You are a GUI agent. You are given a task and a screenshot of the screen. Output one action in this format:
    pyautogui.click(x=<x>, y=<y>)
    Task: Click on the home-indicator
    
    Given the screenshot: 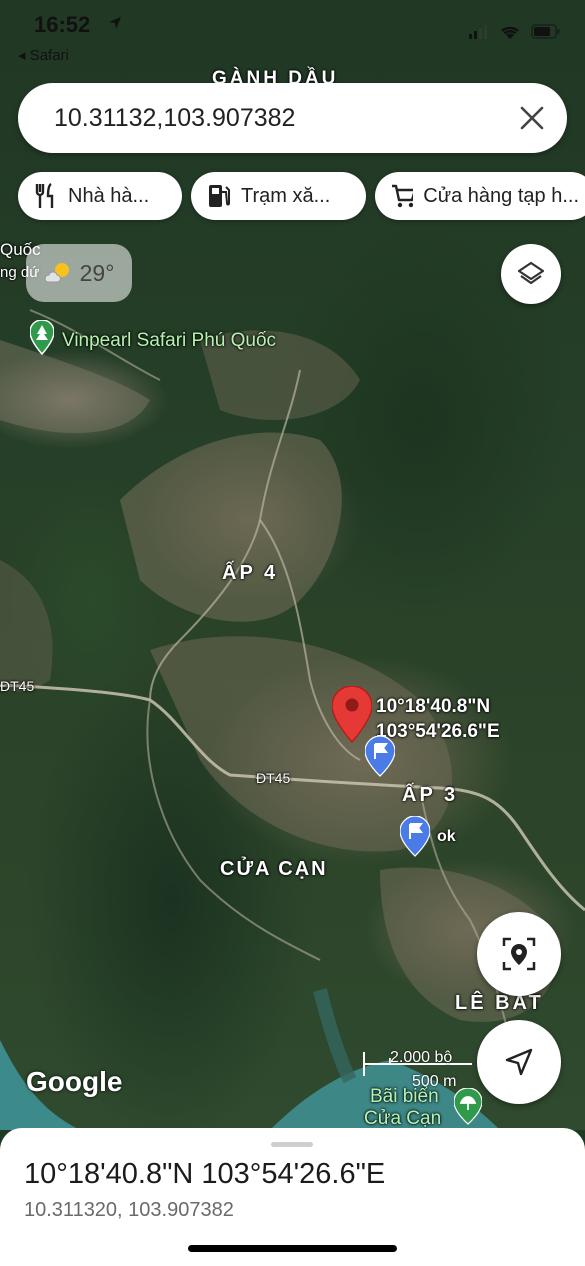 What is the action you would take?
    pyautogui.click(x=292, y=1248)
    